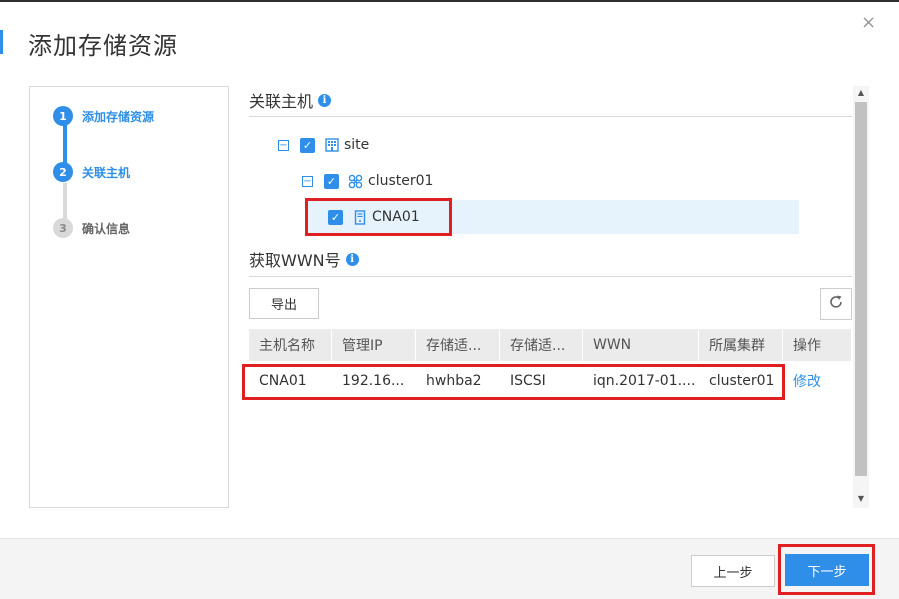  Describe the element at coordinates (817, 345) in the screenshot. I see `column-header: 操作` at that location.